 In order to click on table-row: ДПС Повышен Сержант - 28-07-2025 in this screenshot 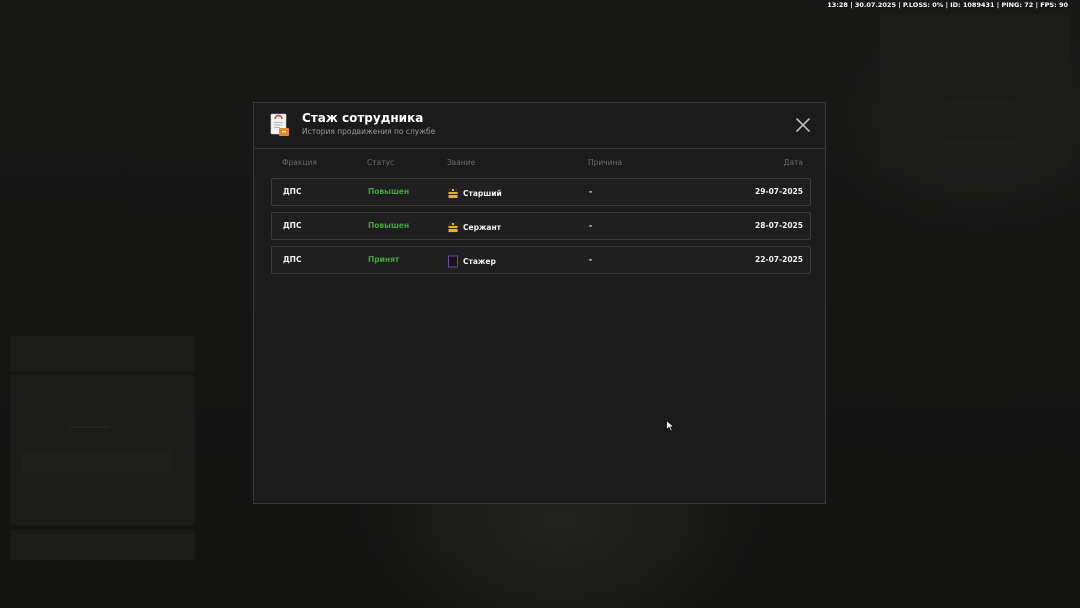, I will do `click(541, 226)`.